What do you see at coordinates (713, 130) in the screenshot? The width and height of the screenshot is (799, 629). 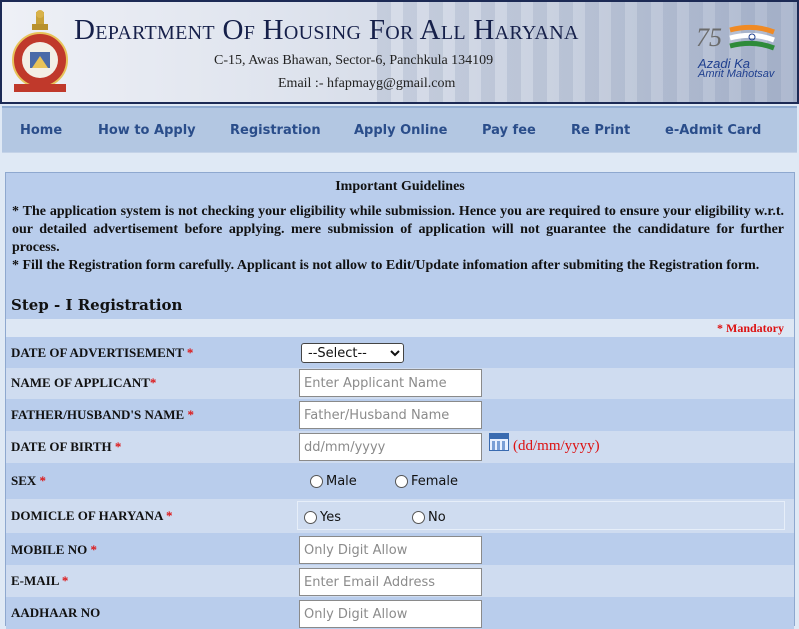 I see `nav-e-admit-card: e-Admit Card` at bounding box center [713, 130].